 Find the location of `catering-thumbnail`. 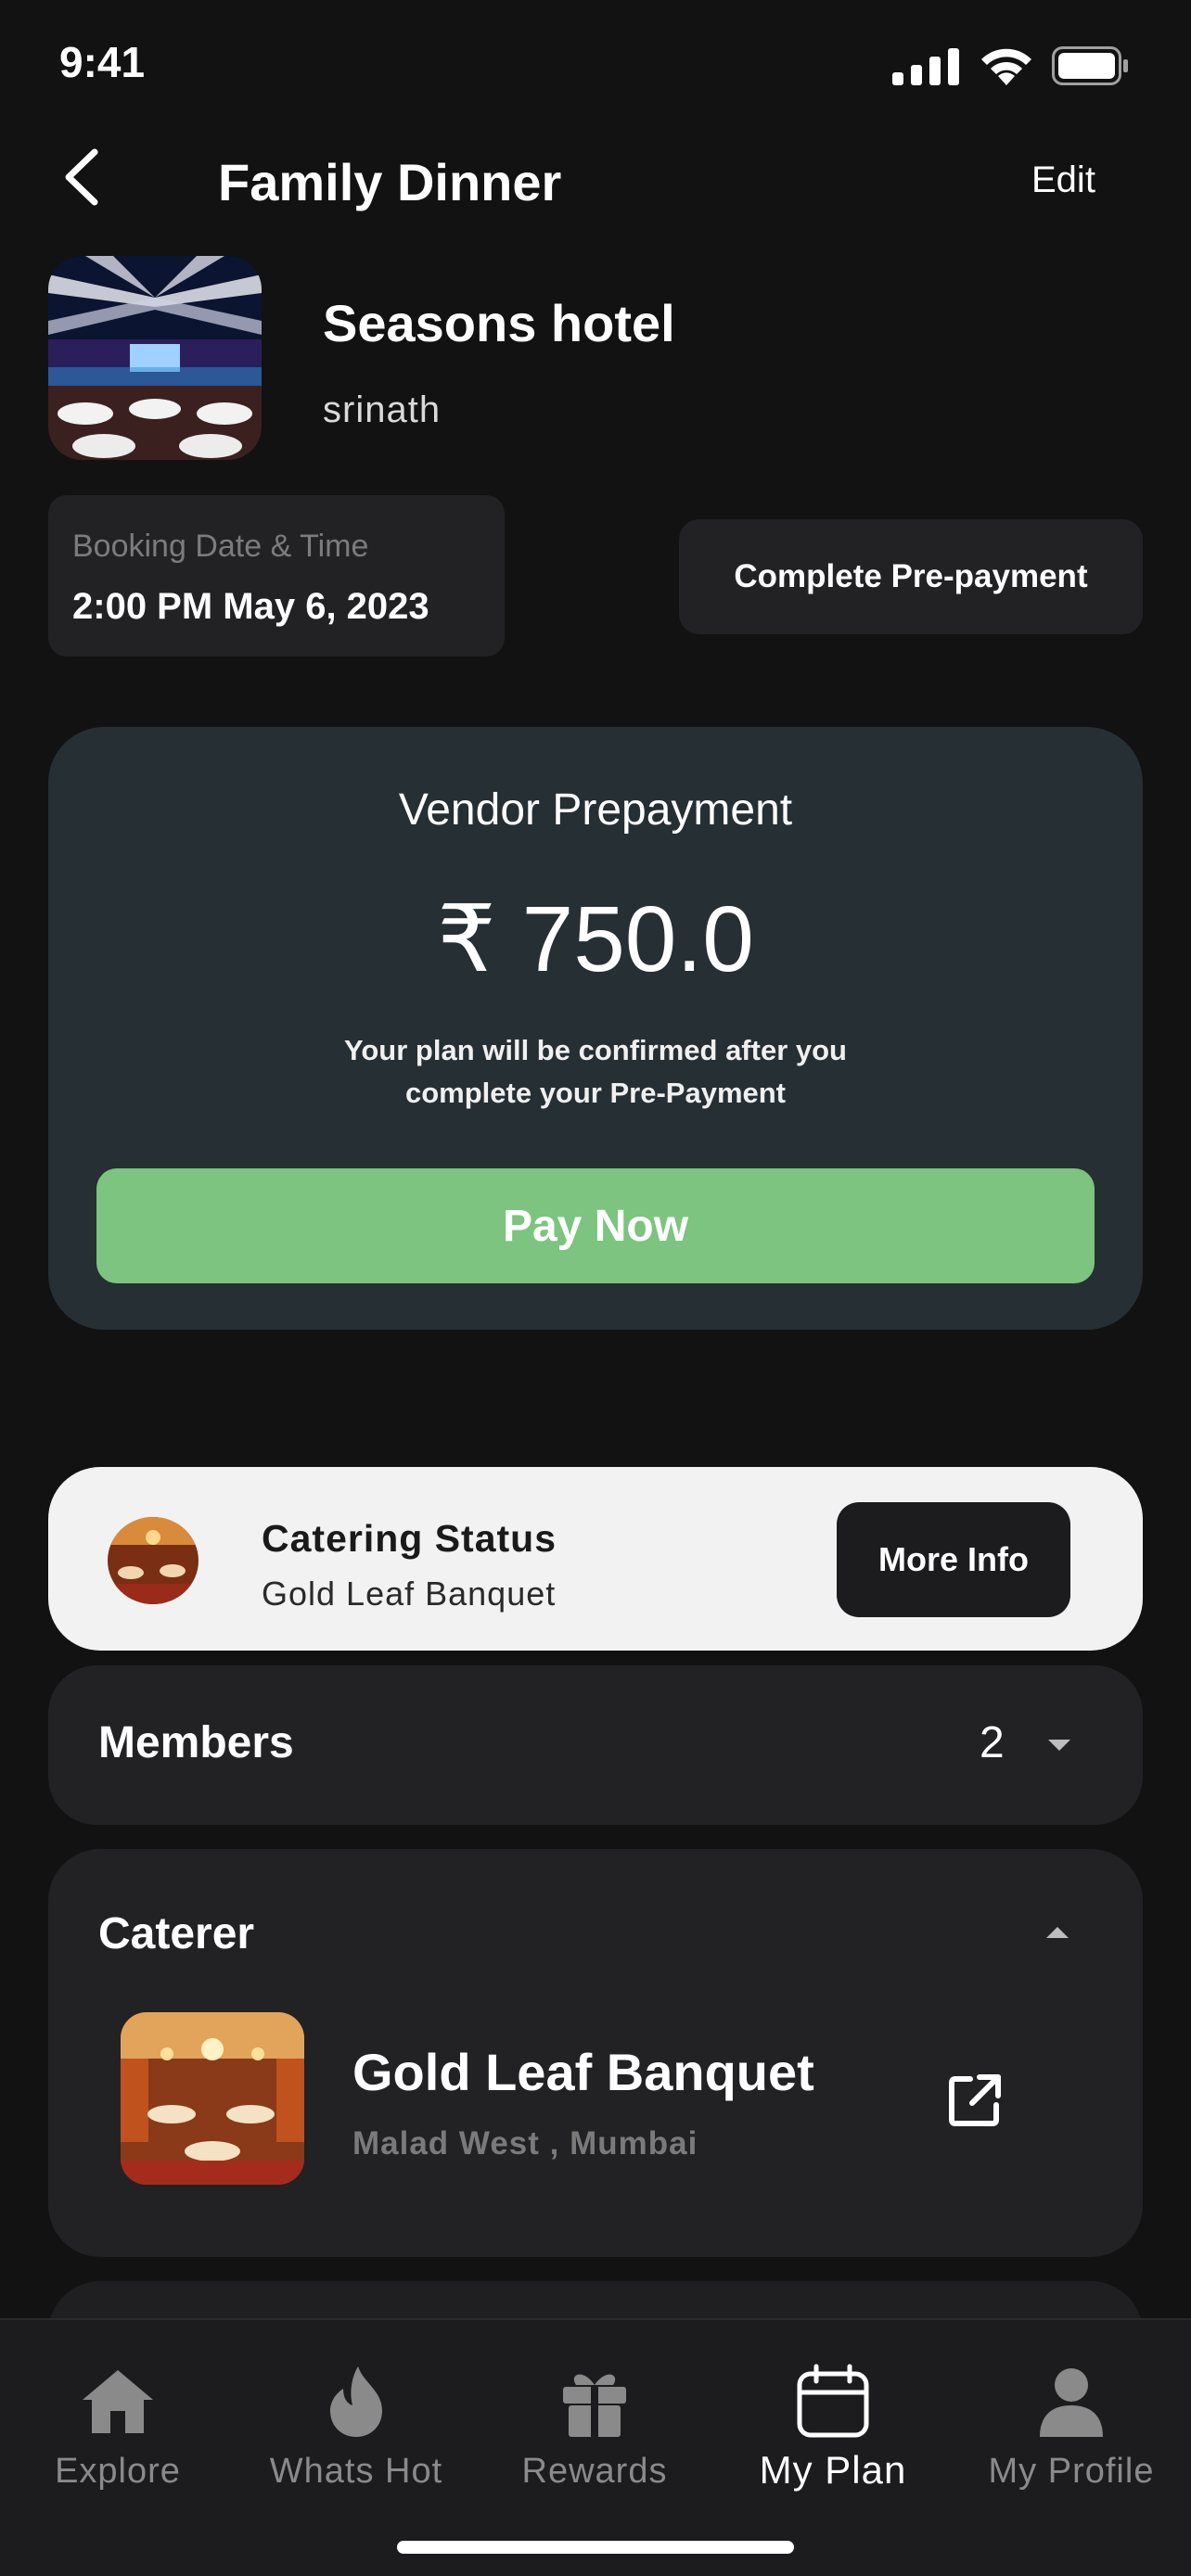

catering-thumbnail is located at coordinates (153, 1560).